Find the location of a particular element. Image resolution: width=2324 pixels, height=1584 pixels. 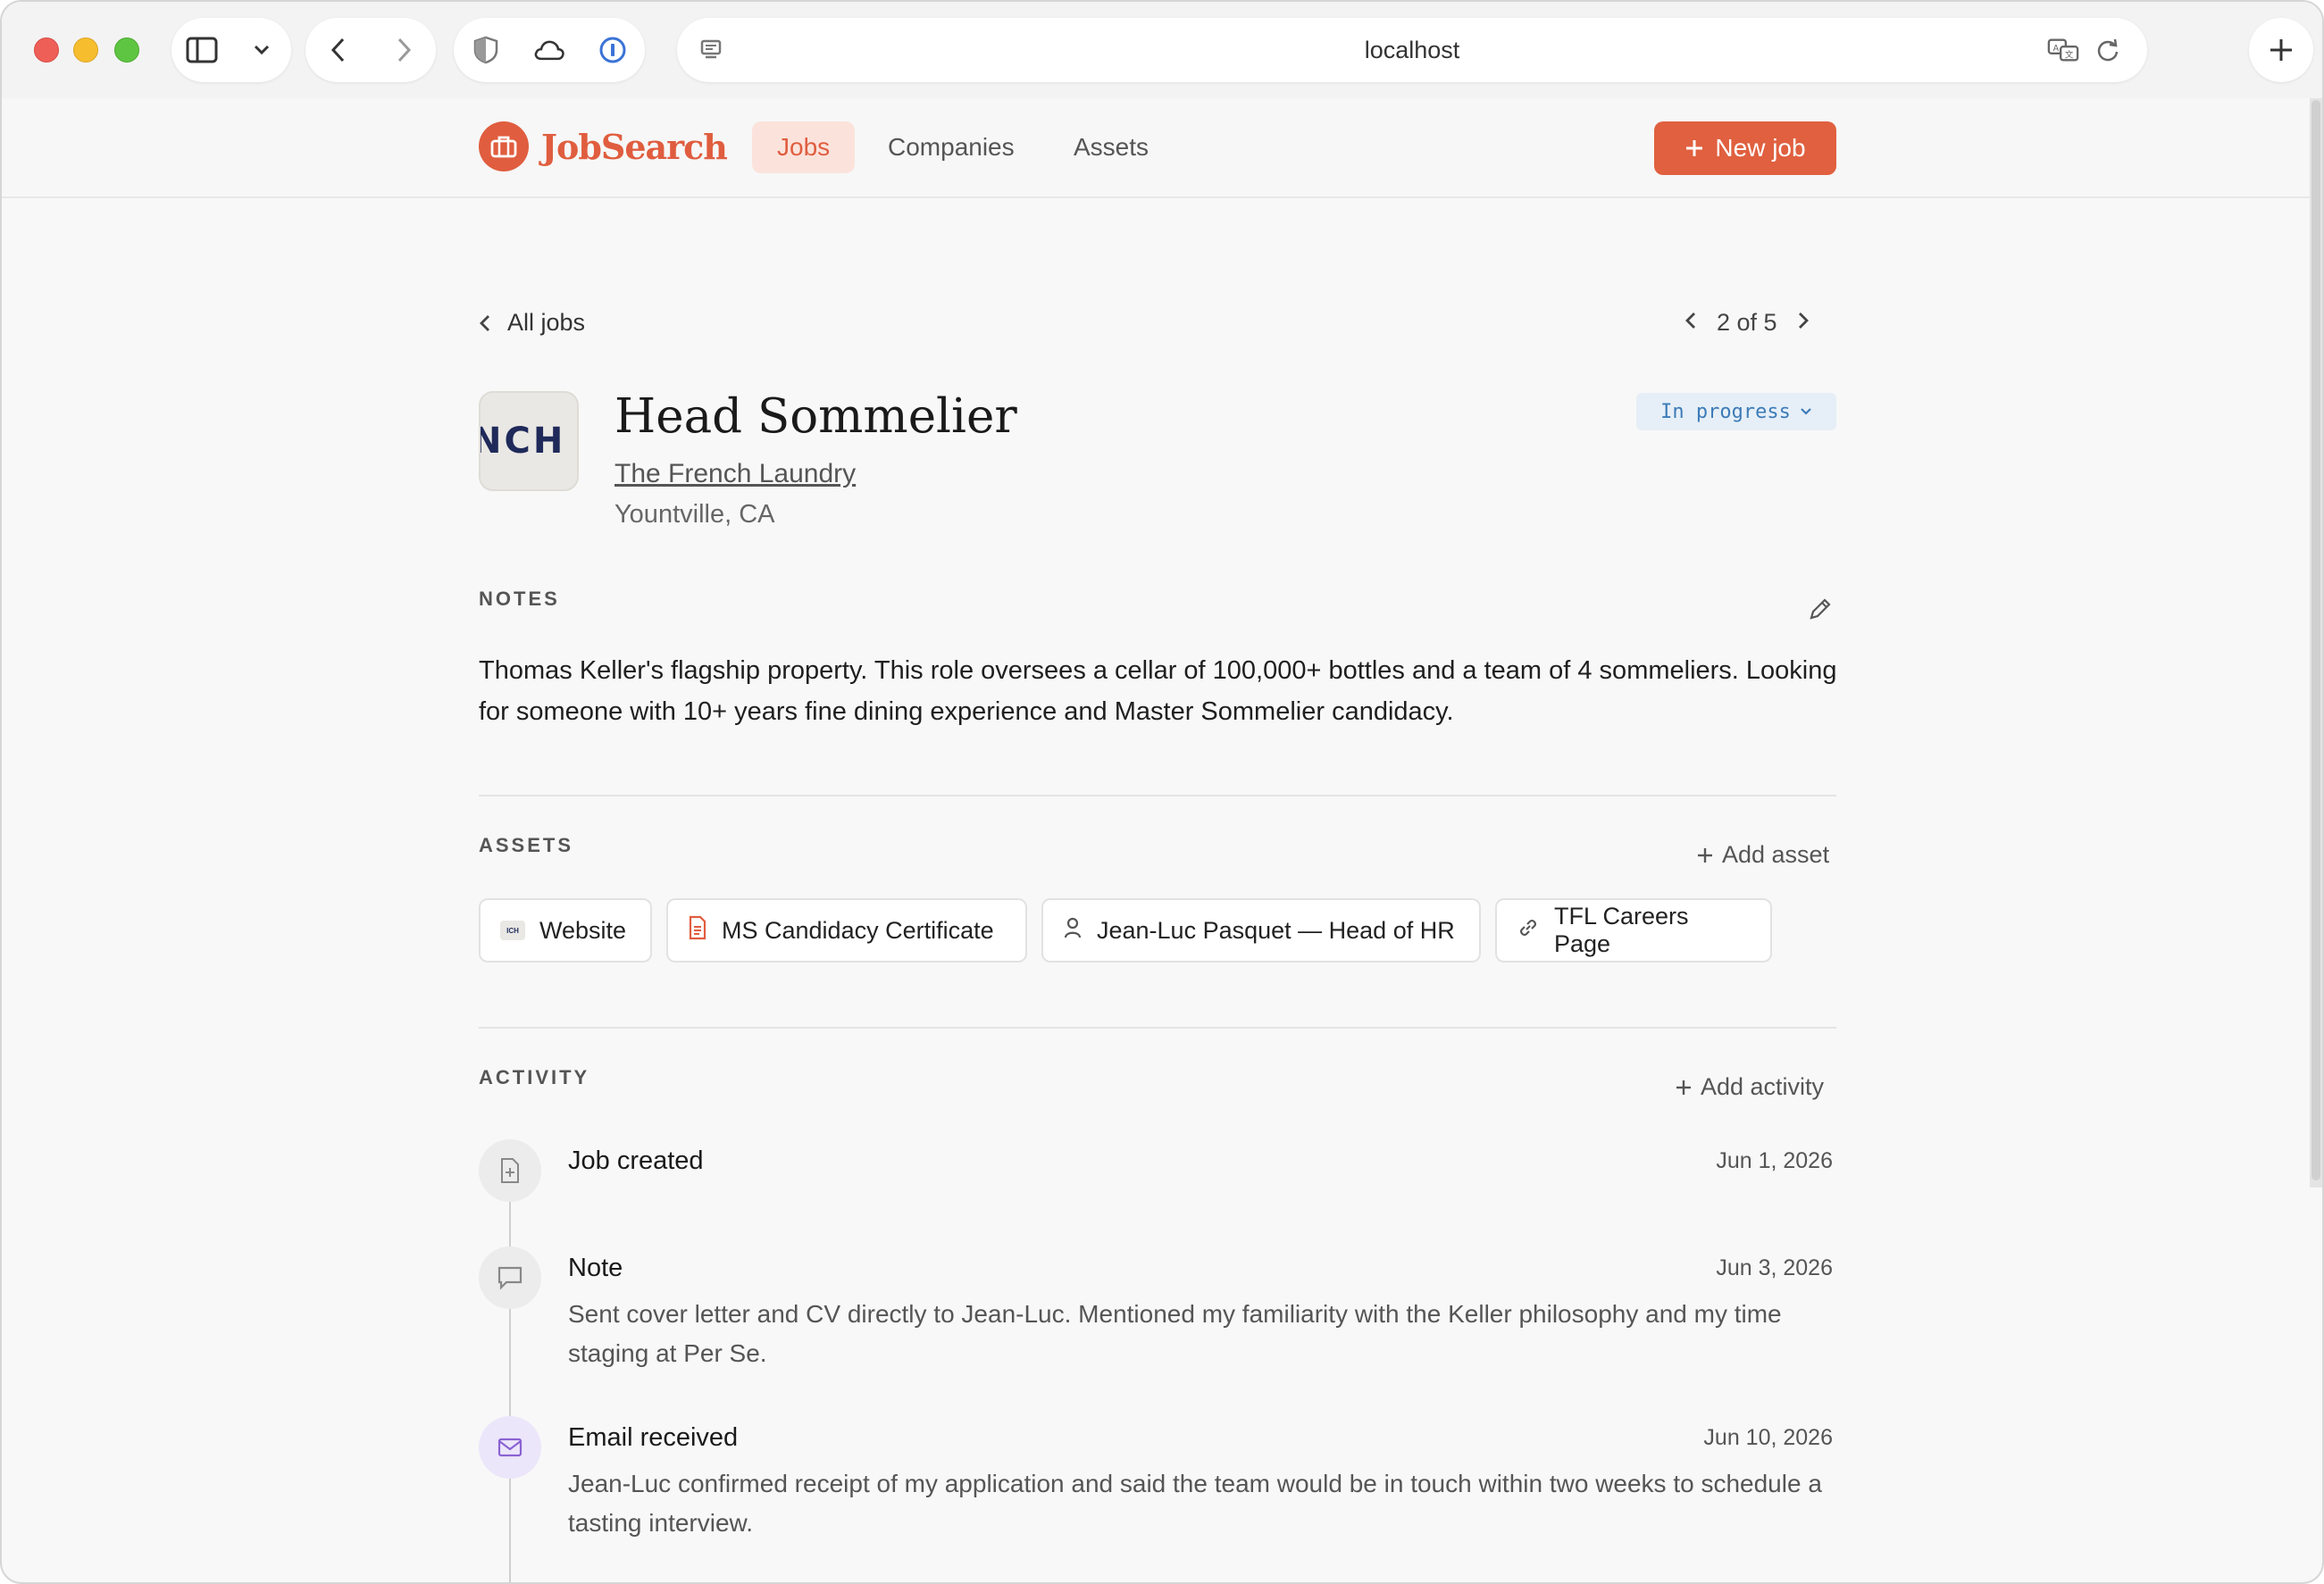

status-label: In progress is located at coordinates (1725, 411).